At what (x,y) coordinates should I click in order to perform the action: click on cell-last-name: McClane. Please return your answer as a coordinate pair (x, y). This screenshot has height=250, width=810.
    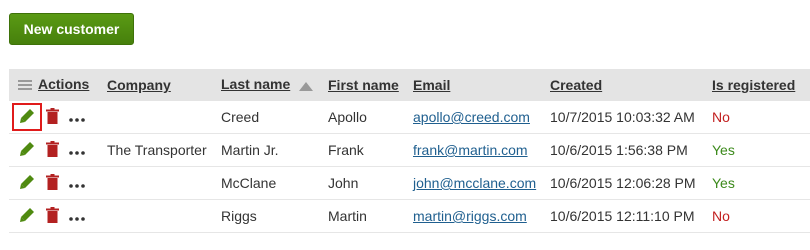
    Looking at the image, I should click on (274, 183).